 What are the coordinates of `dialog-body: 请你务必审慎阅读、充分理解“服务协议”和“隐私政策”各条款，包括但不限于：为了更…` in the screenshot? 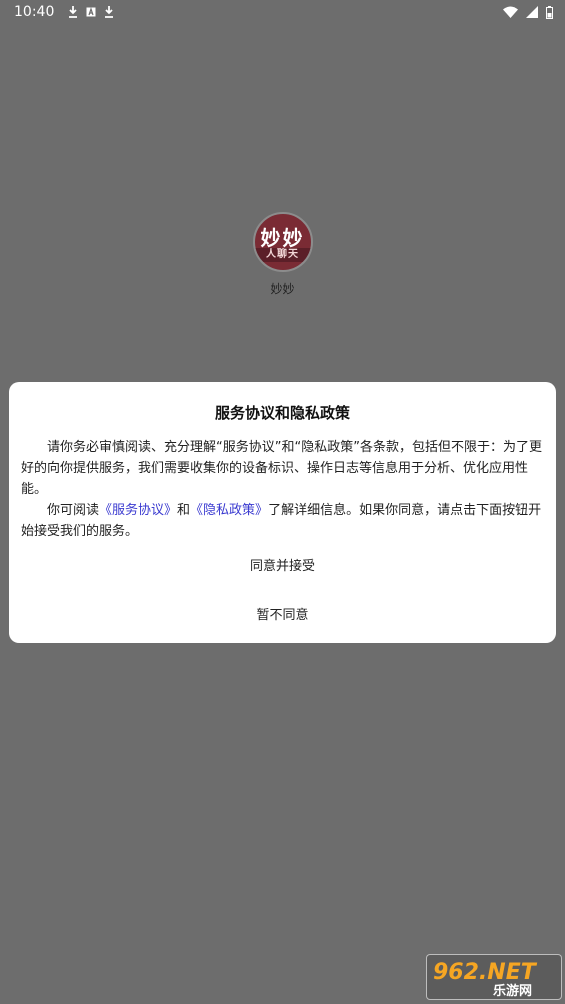 It's located at (282, 489).